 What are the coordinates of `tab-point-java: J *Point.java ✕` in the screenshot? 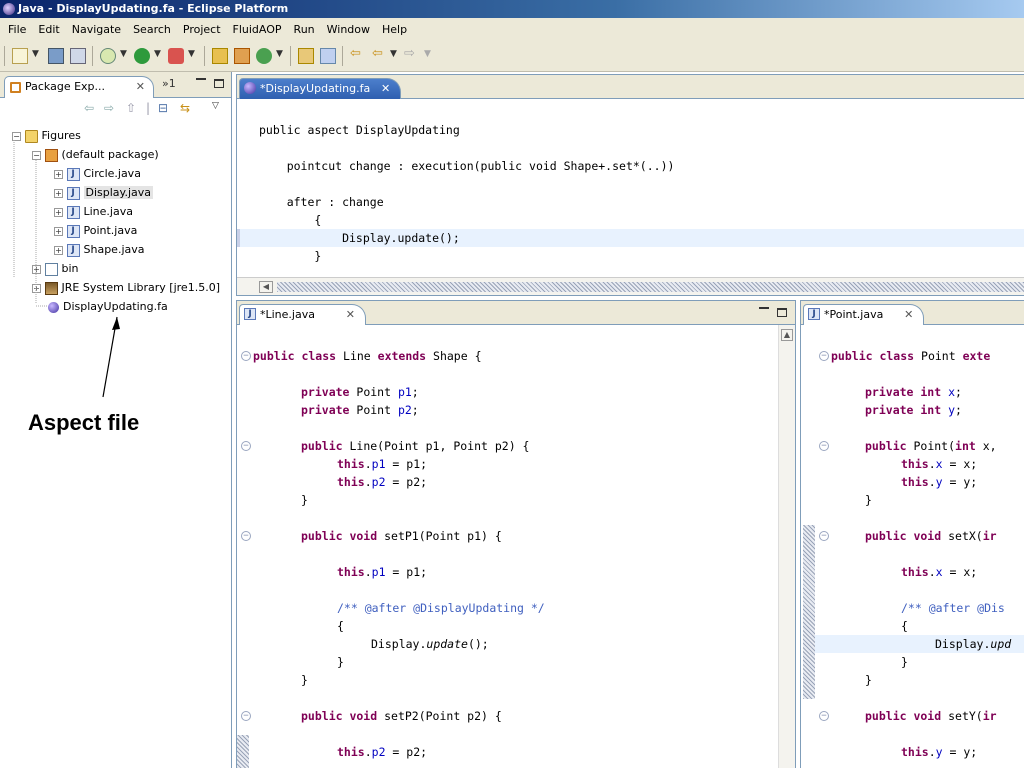 It's located at (864, 314).